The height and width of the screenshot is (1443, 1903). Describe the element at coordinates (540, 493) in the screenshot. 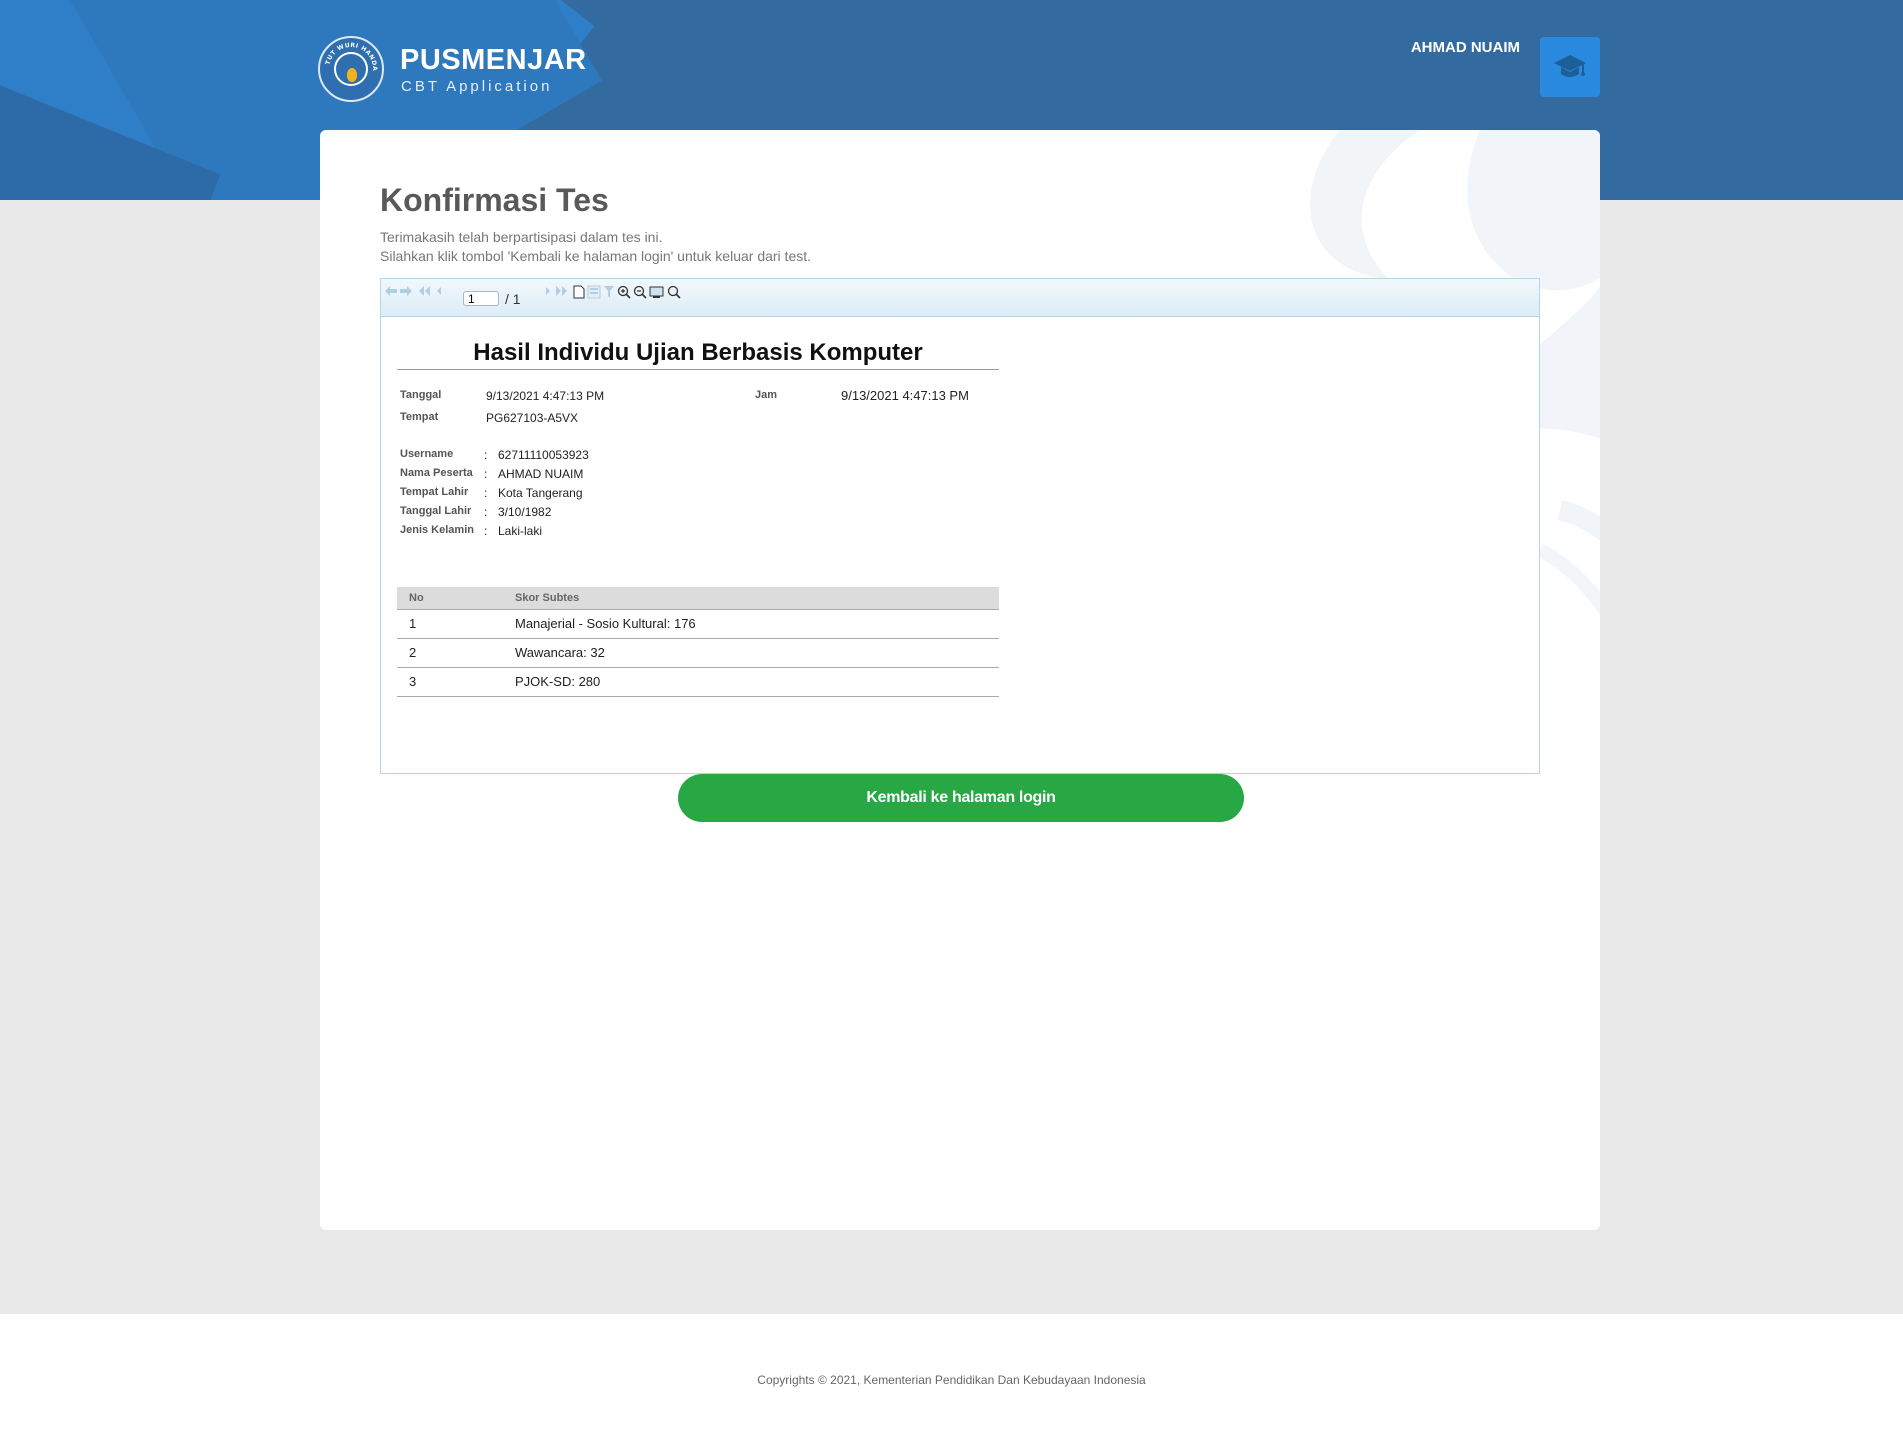

I see `tempat-lahir-value: Kota Tangerang` at that location.